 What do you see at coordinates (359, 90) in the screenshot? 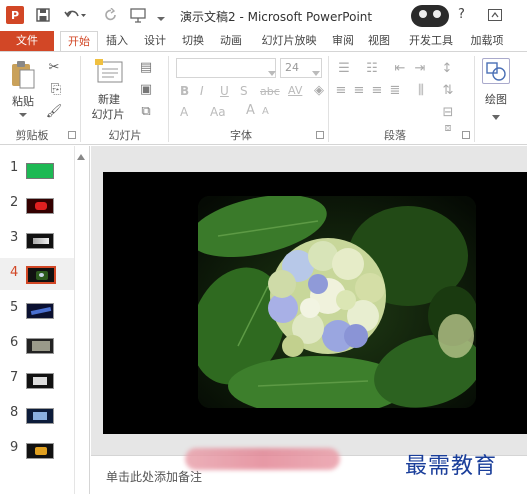
I see `align-center-icon: ≡` at bounding box center [359, 90].